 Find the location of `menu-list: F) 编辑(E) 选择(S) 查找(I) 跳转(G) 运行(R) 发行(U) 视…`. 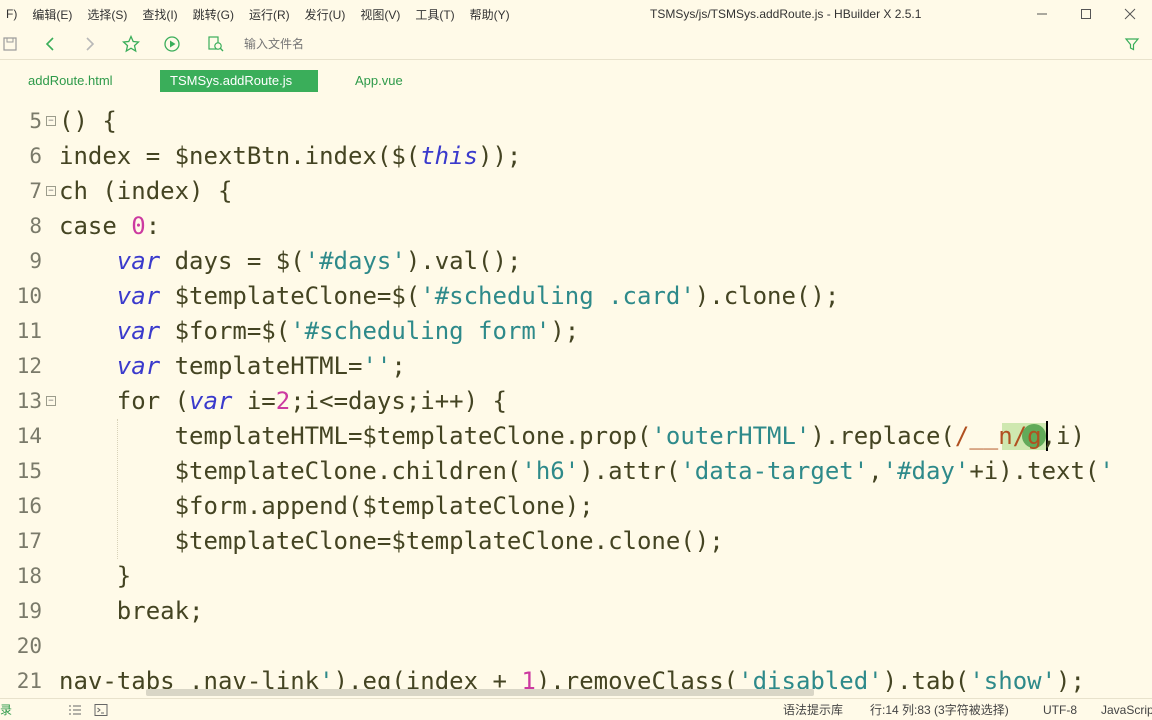

menu-list: F) 编辑(E) 选择(S) 查找(I) 跳转(G) 运行(R) 发行(U) 视… is located at coordinates (258, 14).